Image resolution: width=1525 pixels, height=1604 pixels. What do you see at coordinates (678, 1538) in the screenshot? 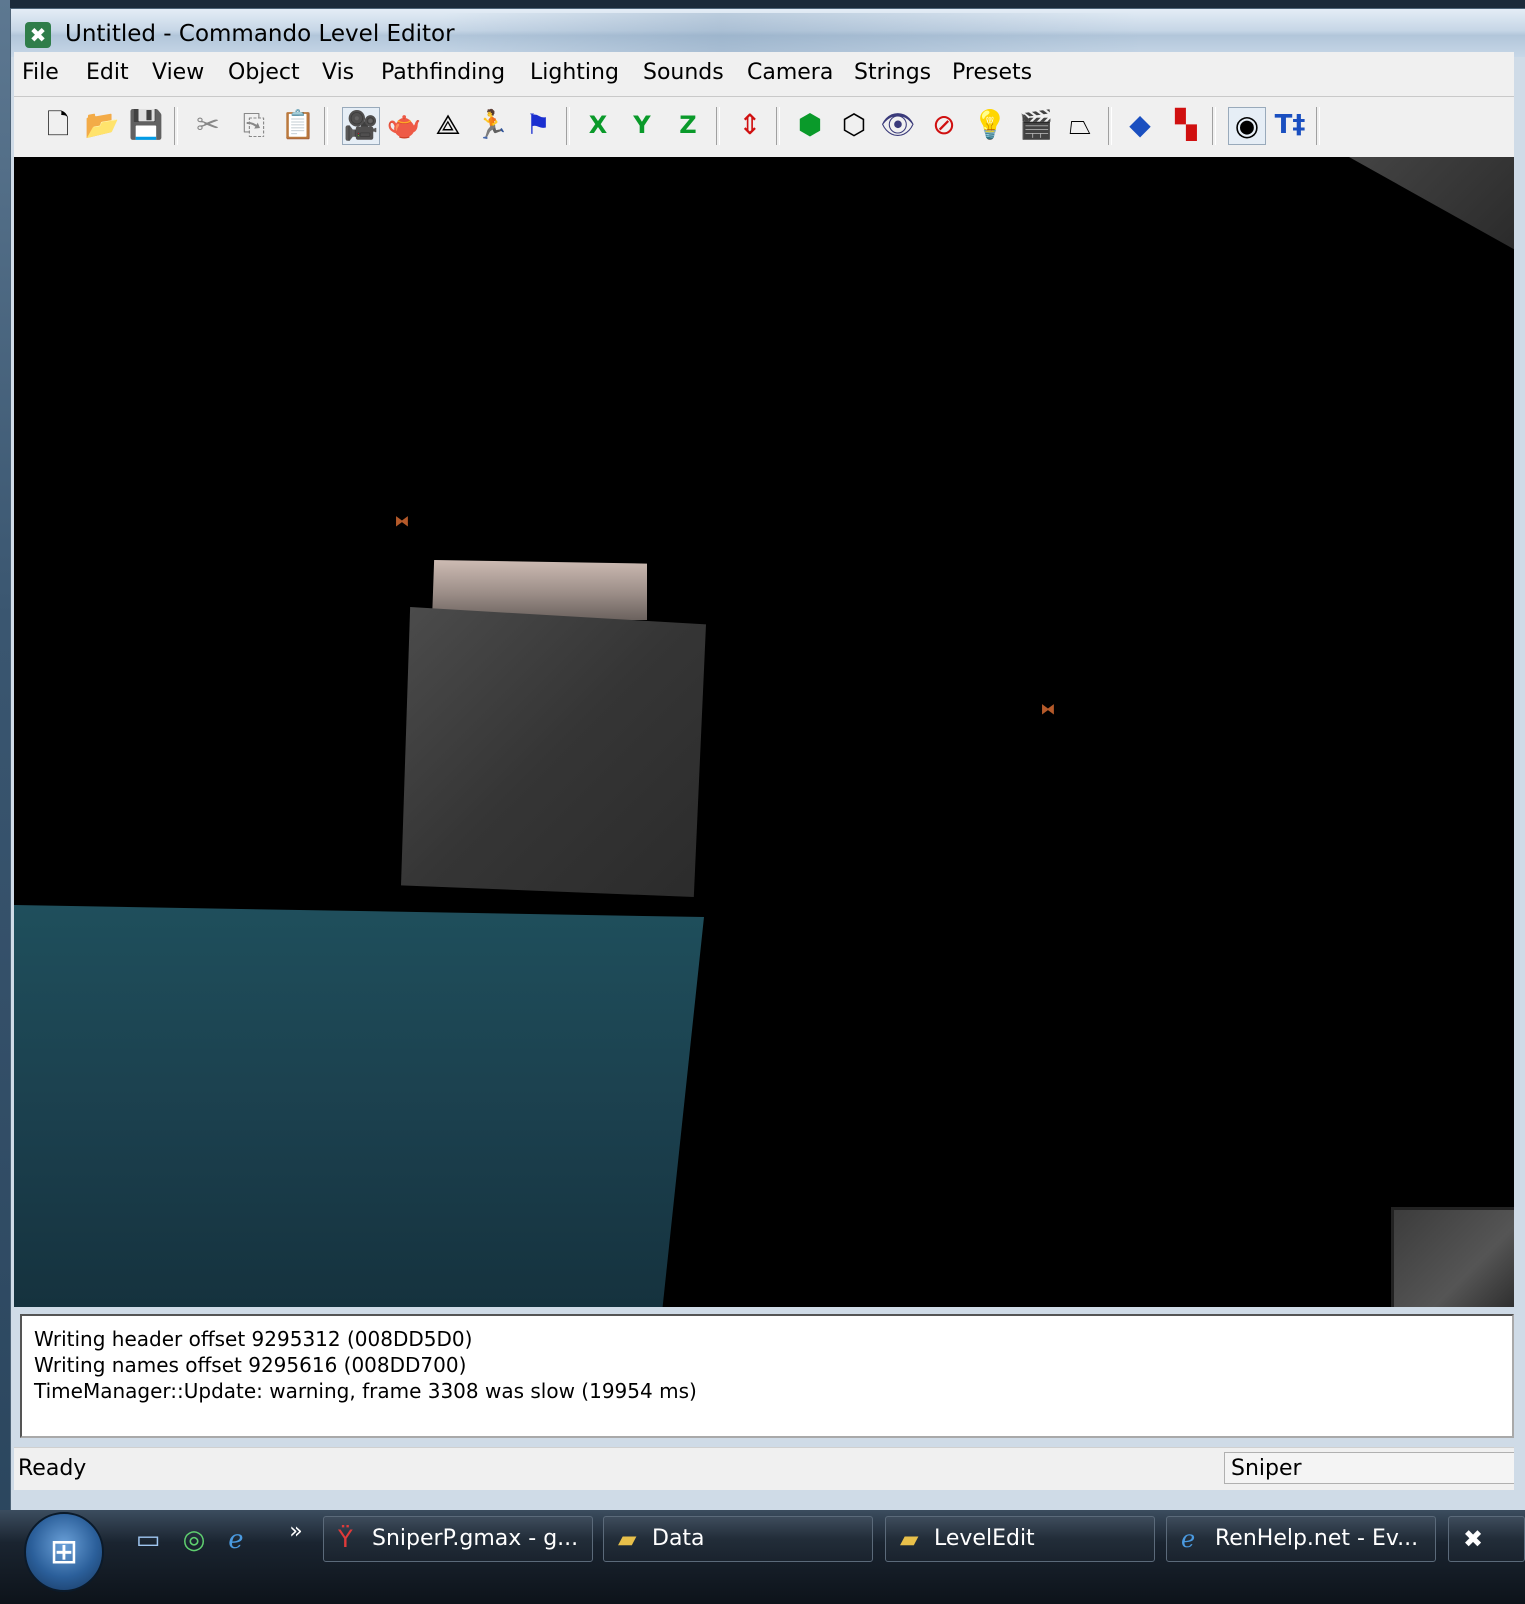
I see `taskbar-item-label: Data` at bounding box center [678, 1538].